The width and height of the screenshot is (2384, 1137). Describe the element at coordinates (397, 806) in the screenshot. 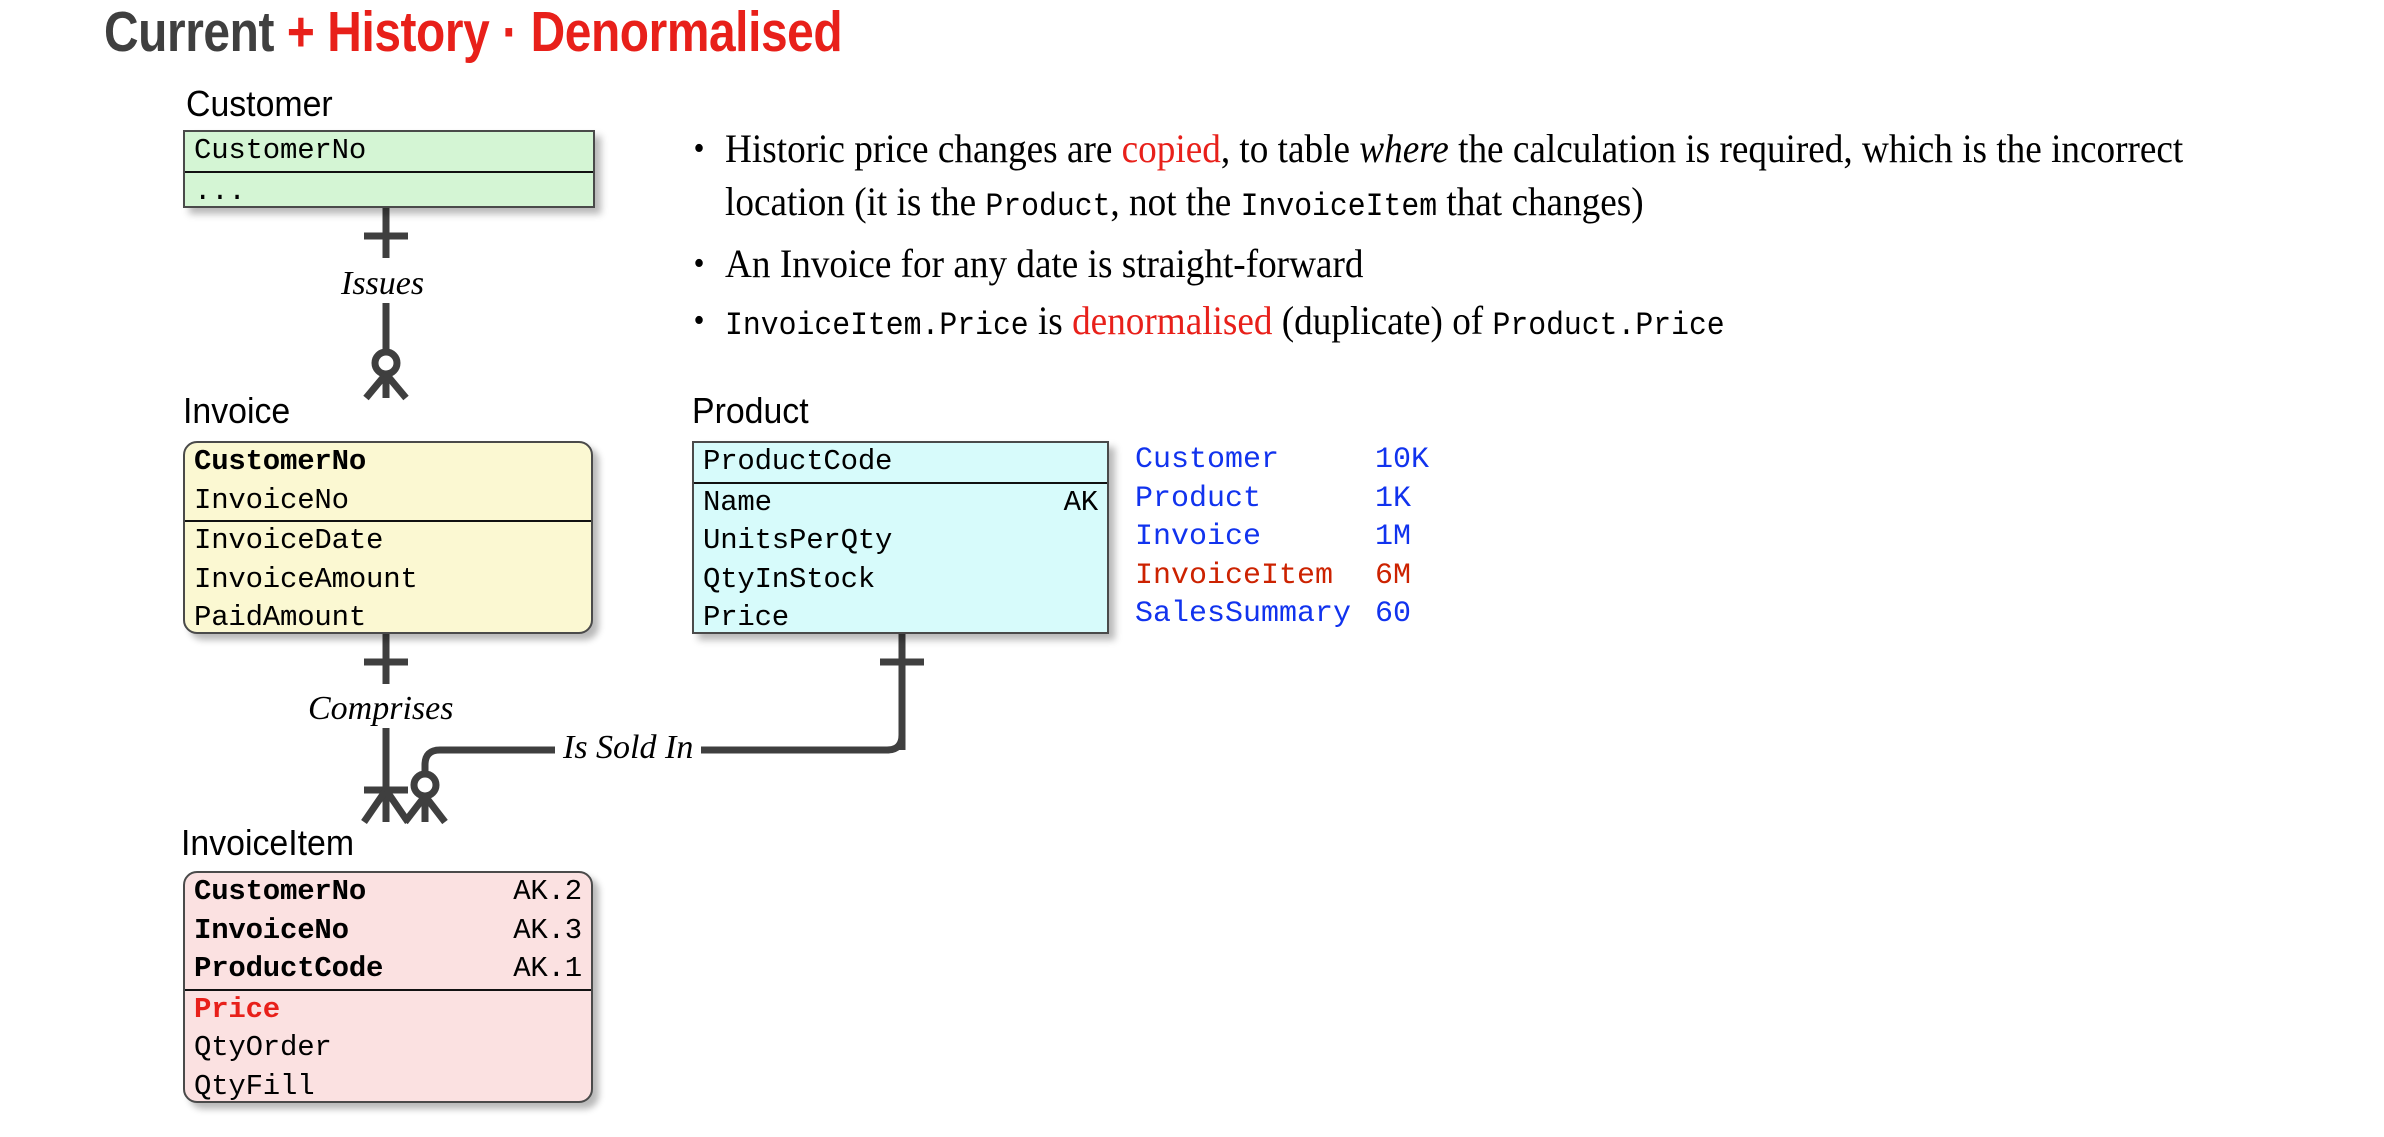

I see `wire-comprises-foot-right` at that location.